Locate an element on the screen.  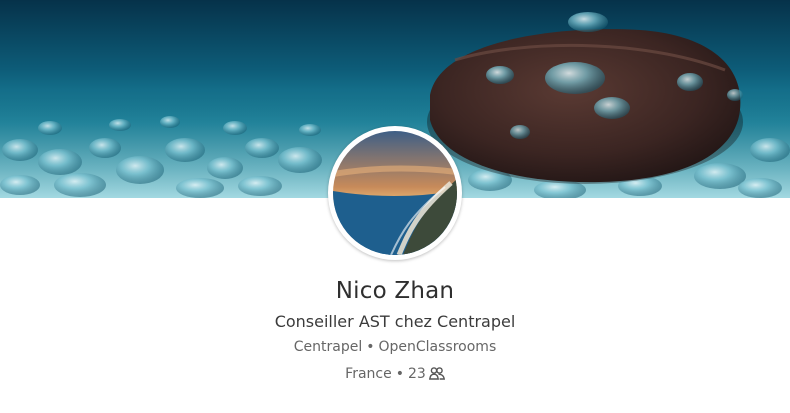
connections-link: 23 is located at coordinates (426, 374).